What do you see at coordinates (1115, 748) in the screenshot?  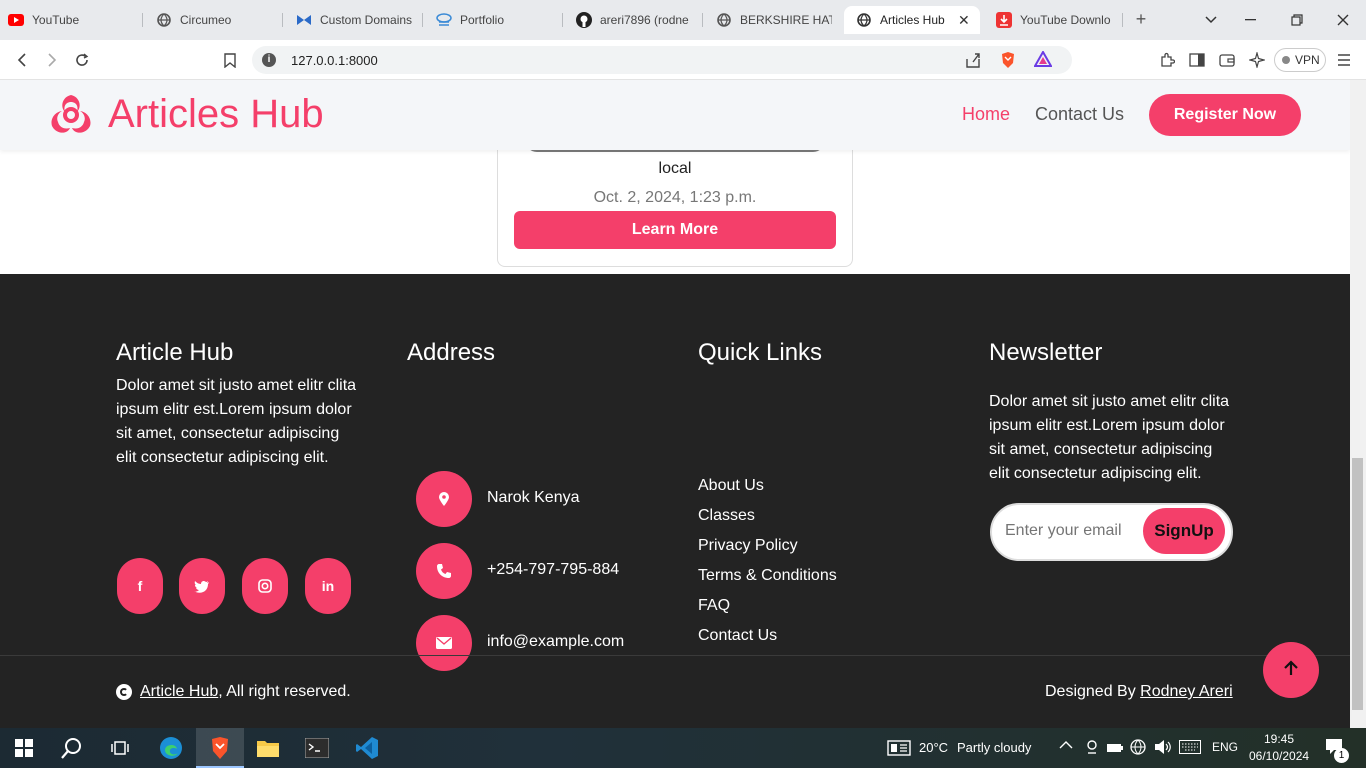 I see `battery-icon` at bounding box center [1115, 748].